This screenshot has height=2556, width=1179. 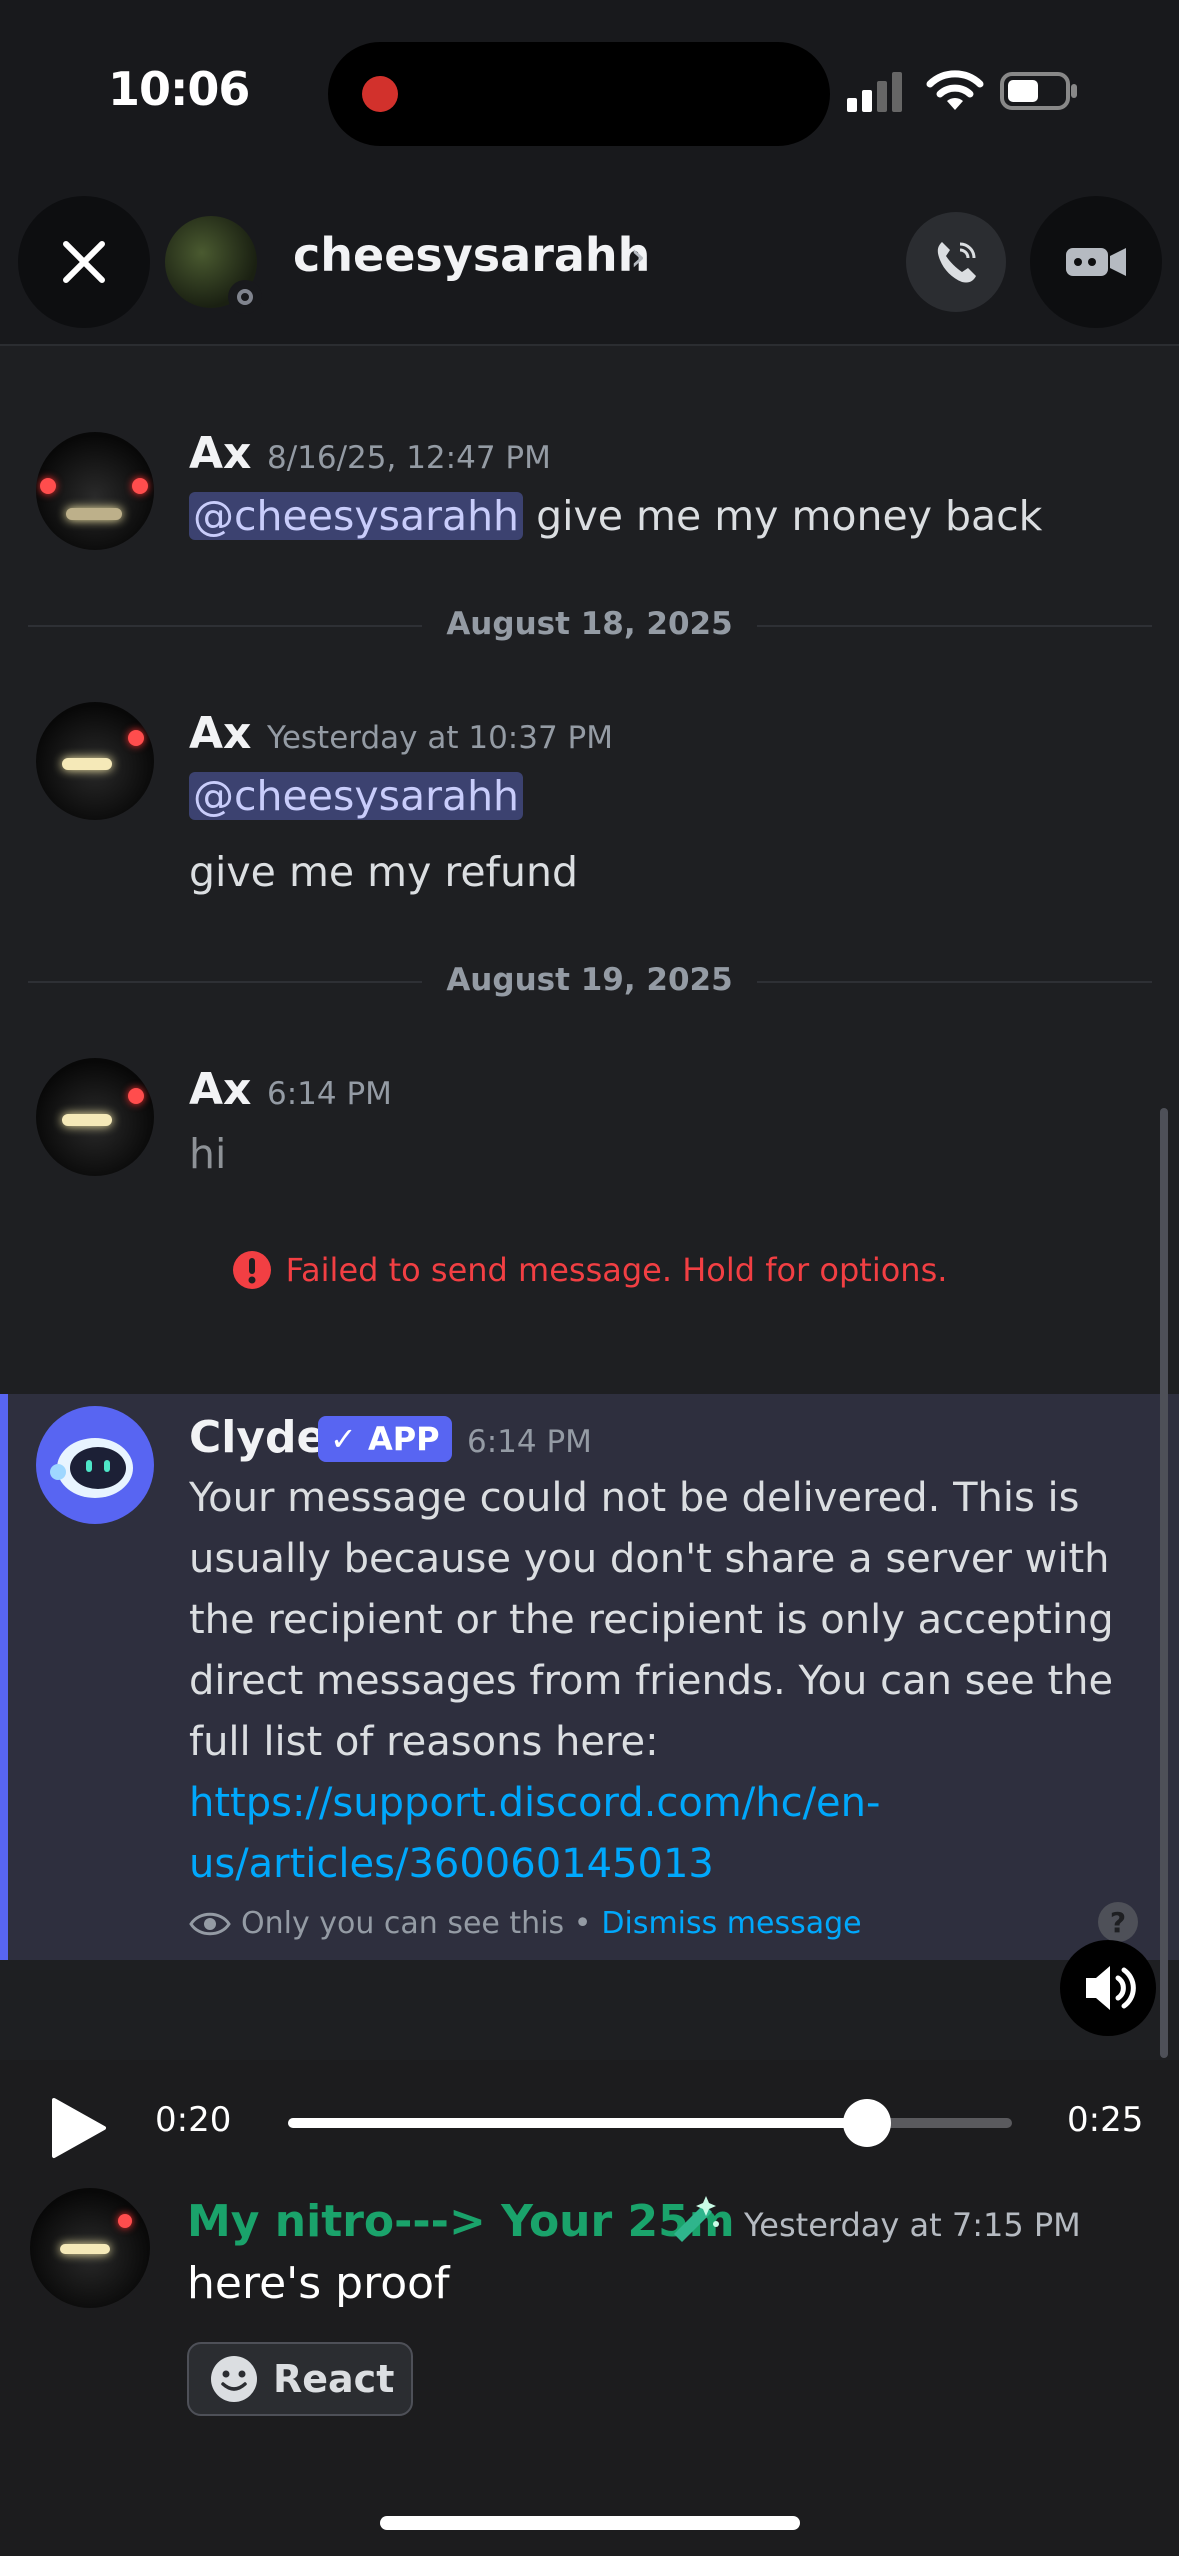 What do you see at coordinates (1164, 1583) in the screenshot?
I see `scrollbar` at bounding box center [1164, 1583].